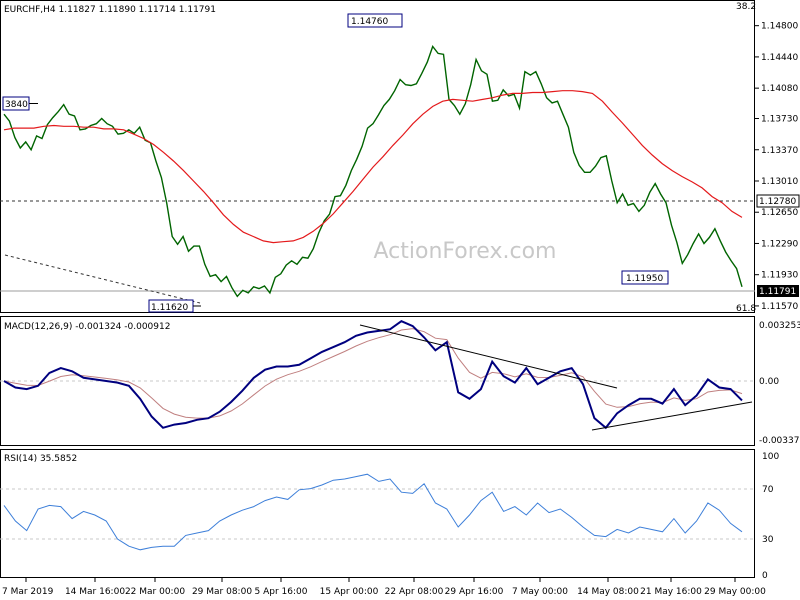  Describe the element at coordinates (779, 213) in the screenshot. I see `price-tick-label: 1.12650` at that location.